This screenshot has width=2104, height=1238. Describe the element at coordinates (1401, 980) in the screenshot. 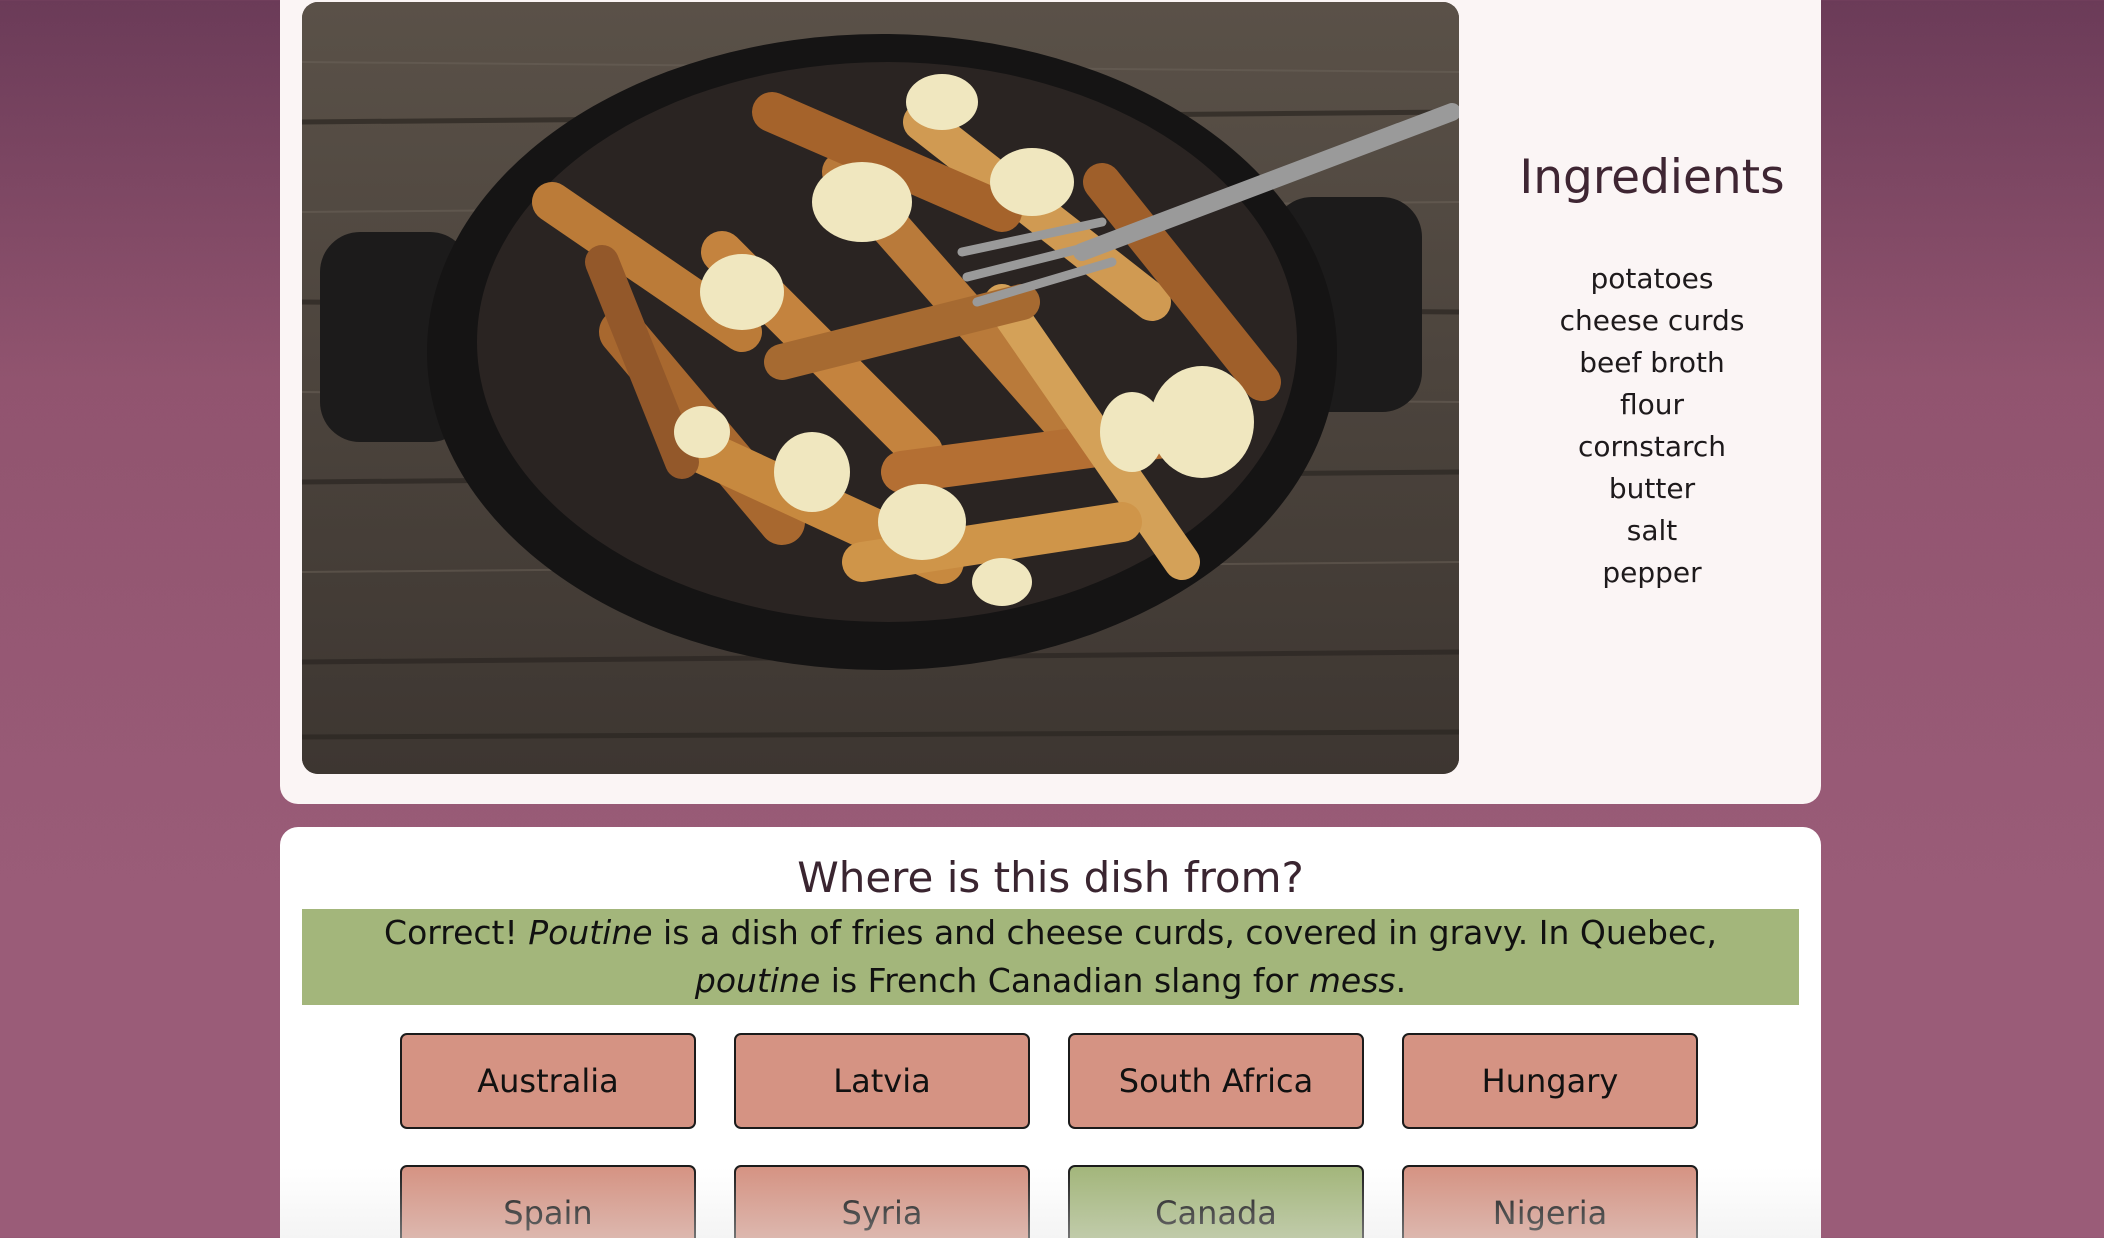

I see `feedback-suffix: .` at that location.